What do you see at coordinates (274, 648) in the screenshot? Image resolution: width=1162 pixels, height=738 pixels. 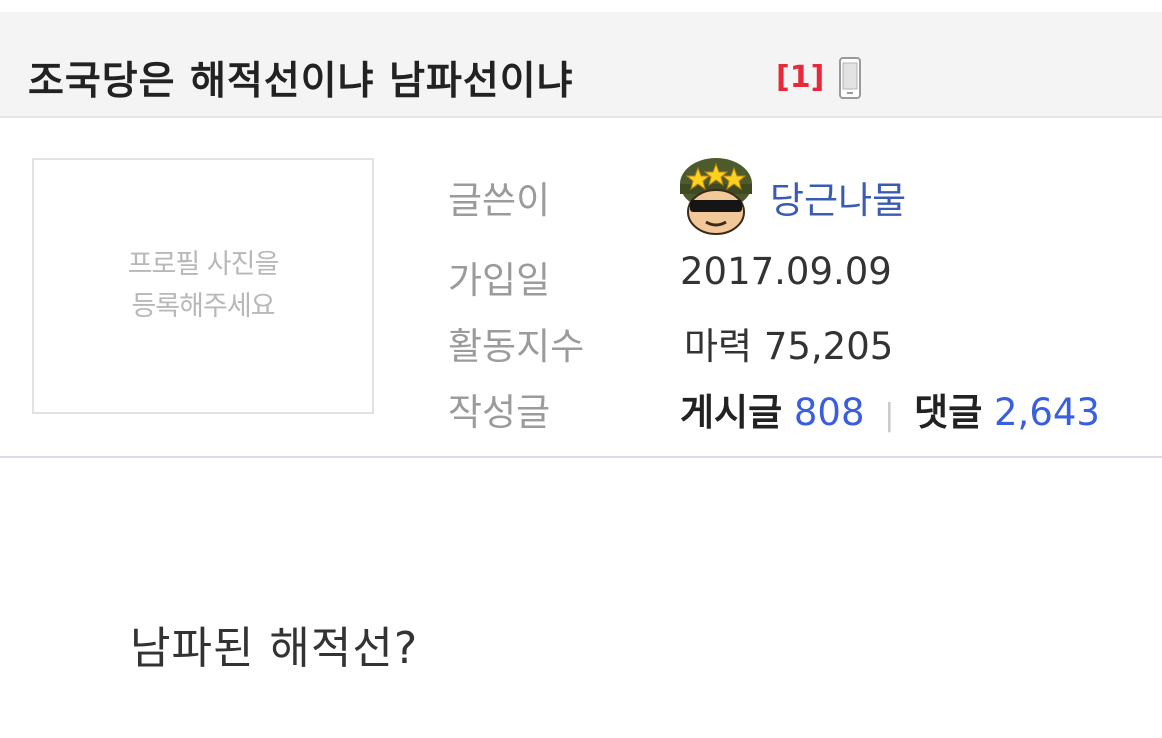 I see `post-body: 남파된 해적선?` at bounding box center [274, 648].